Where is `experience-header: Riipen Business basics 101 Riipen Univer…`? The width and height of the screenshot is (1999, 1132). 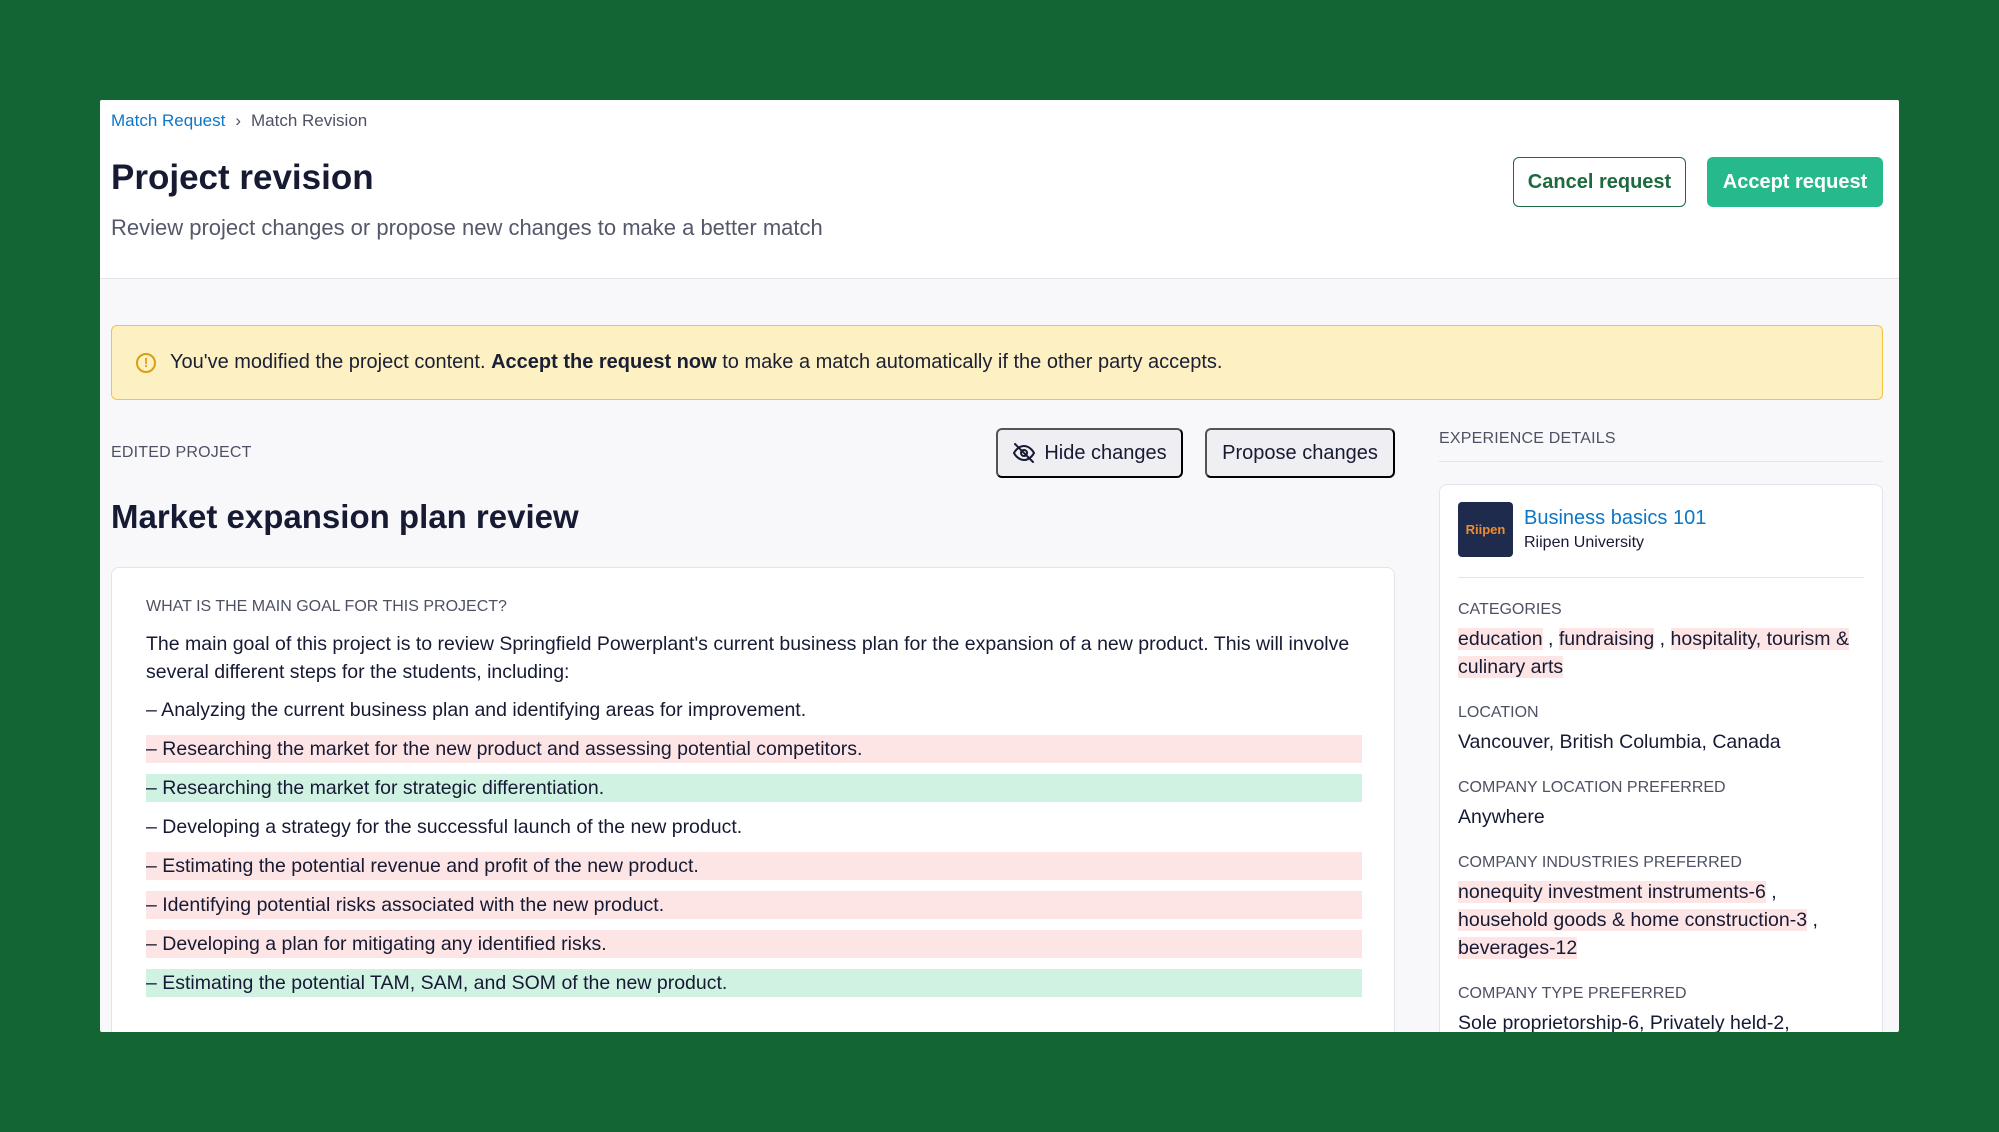 experience-header: Riipen Business basics 101 Riipen Univer… is located at coordinates (1661, 540).